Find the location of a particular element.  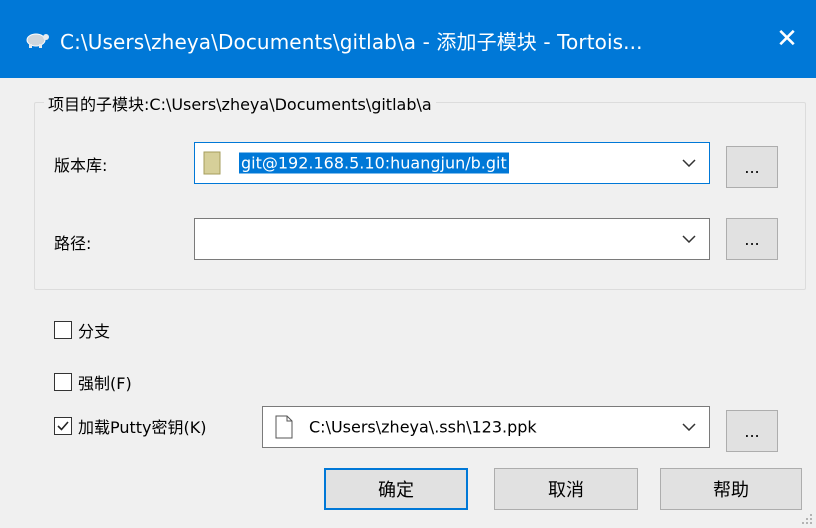

path-label: 路径: is located at coordinates (73, 243).